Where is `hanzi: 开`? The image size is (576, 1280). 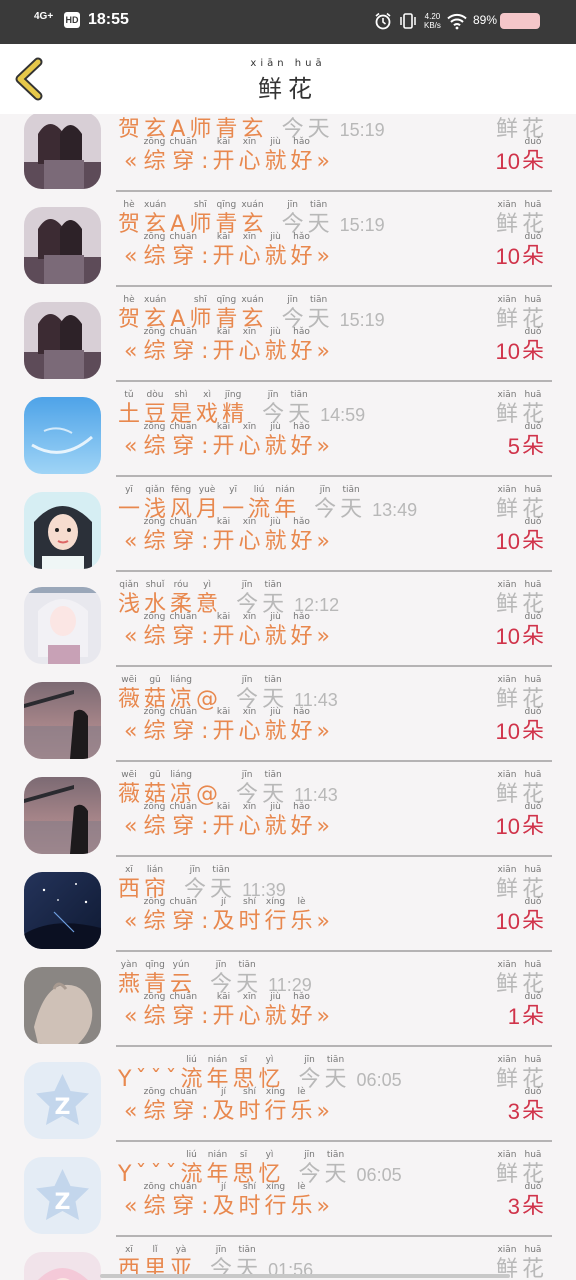
hanzi: 开 is located at coordinates (223, 636).